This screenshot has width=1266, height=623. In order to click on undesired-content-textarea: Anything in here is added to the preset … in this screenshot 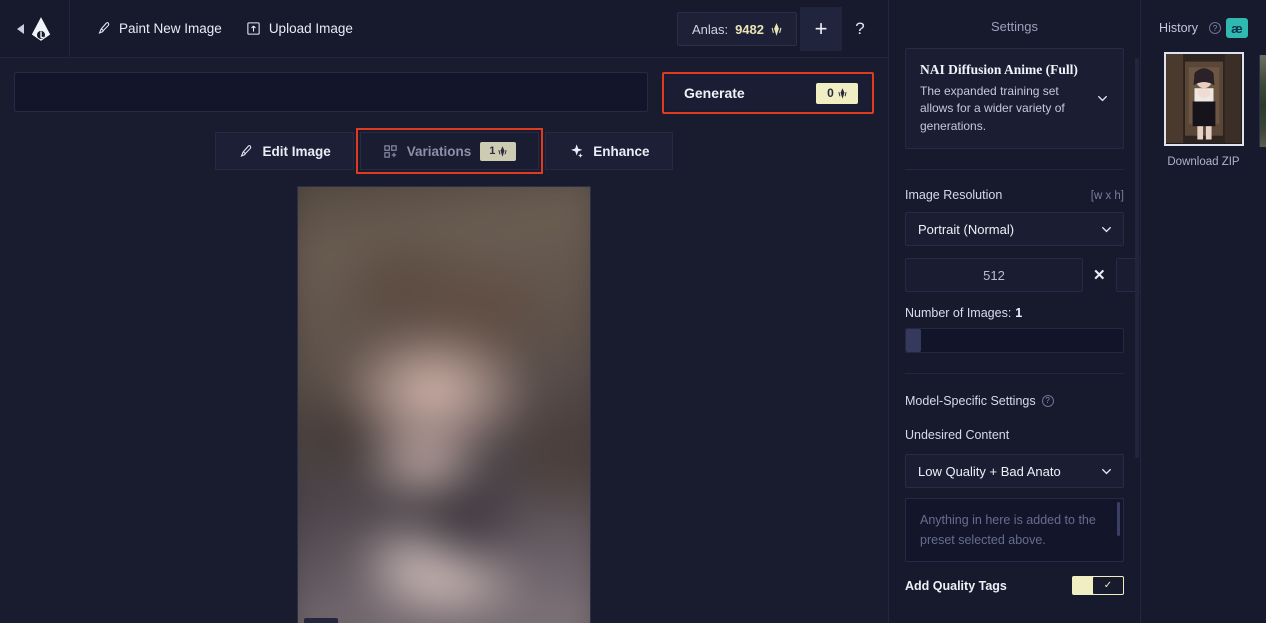, I will do `click(1014, 530)`.